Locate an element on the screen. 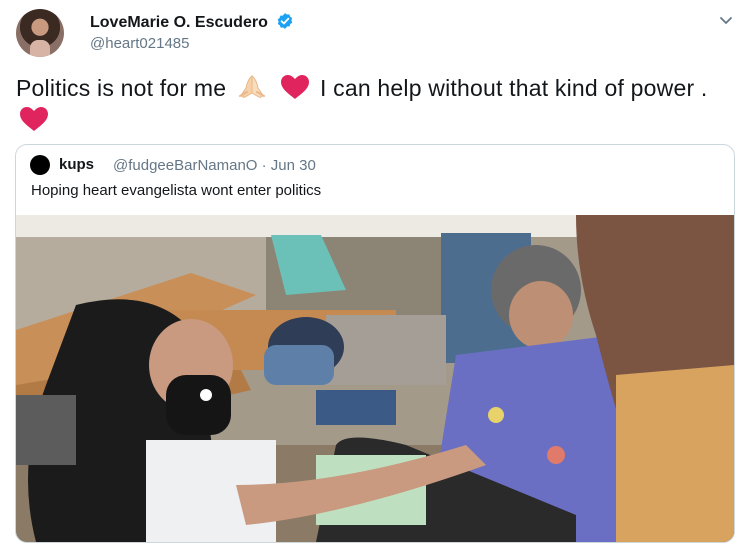  quoted-author-handle-date: @fudgeeBarNamanO · Jun 30 is located at coordinates (214, 165).